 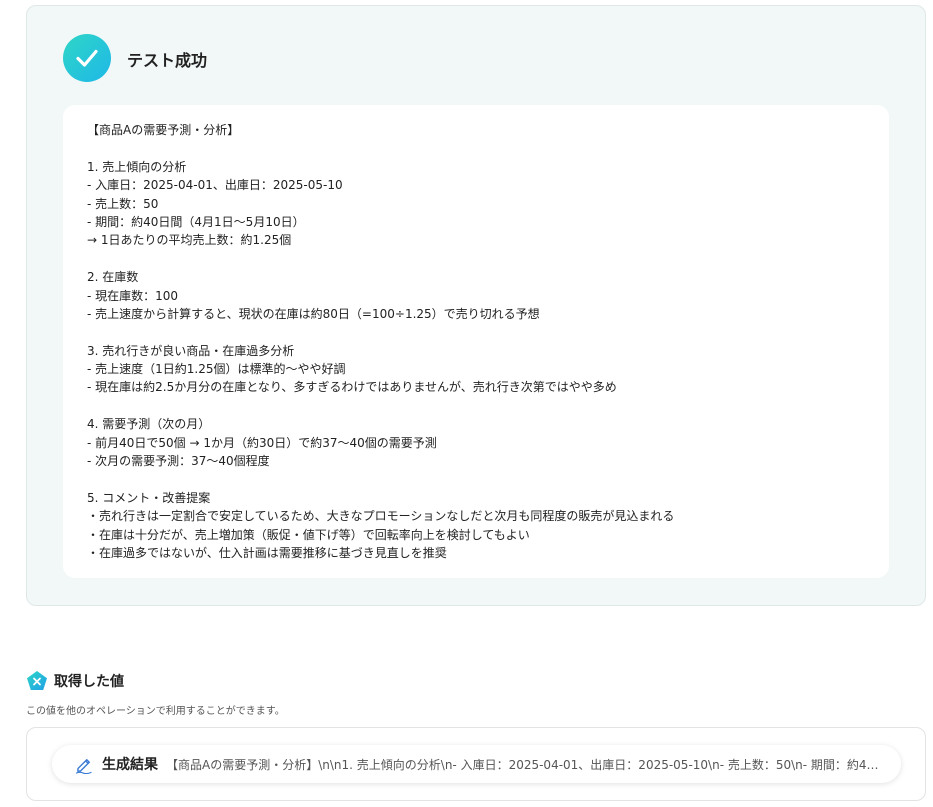 What do you see at coordinates (178, 461) in the screenshot?
I see `result-line: - 次月の需要予測：37〜40個程度` at bounding box center [178, 461].